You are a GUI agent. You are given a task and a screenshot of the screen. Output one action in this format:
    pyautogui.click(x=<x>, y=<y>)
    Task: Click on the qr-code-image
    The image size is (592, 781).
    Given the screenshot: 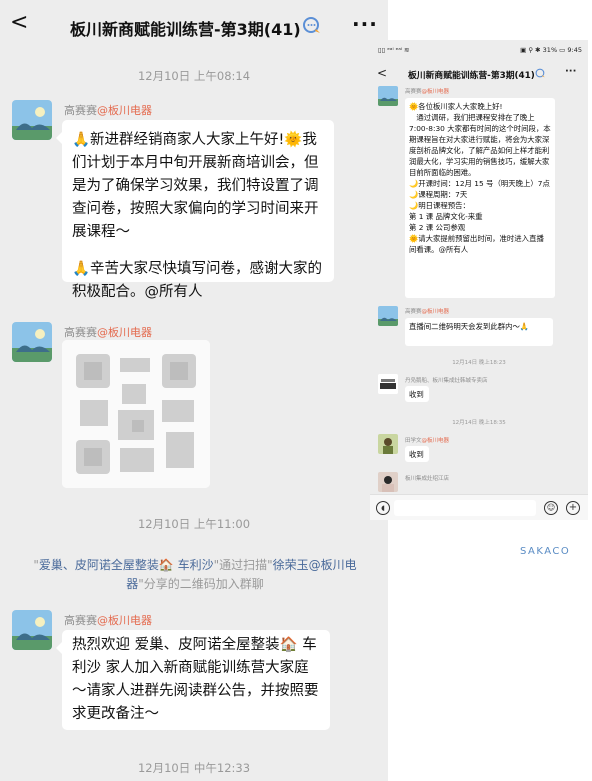 What is the action you would take?
    pyautogui.click(x=136, y=414)
    